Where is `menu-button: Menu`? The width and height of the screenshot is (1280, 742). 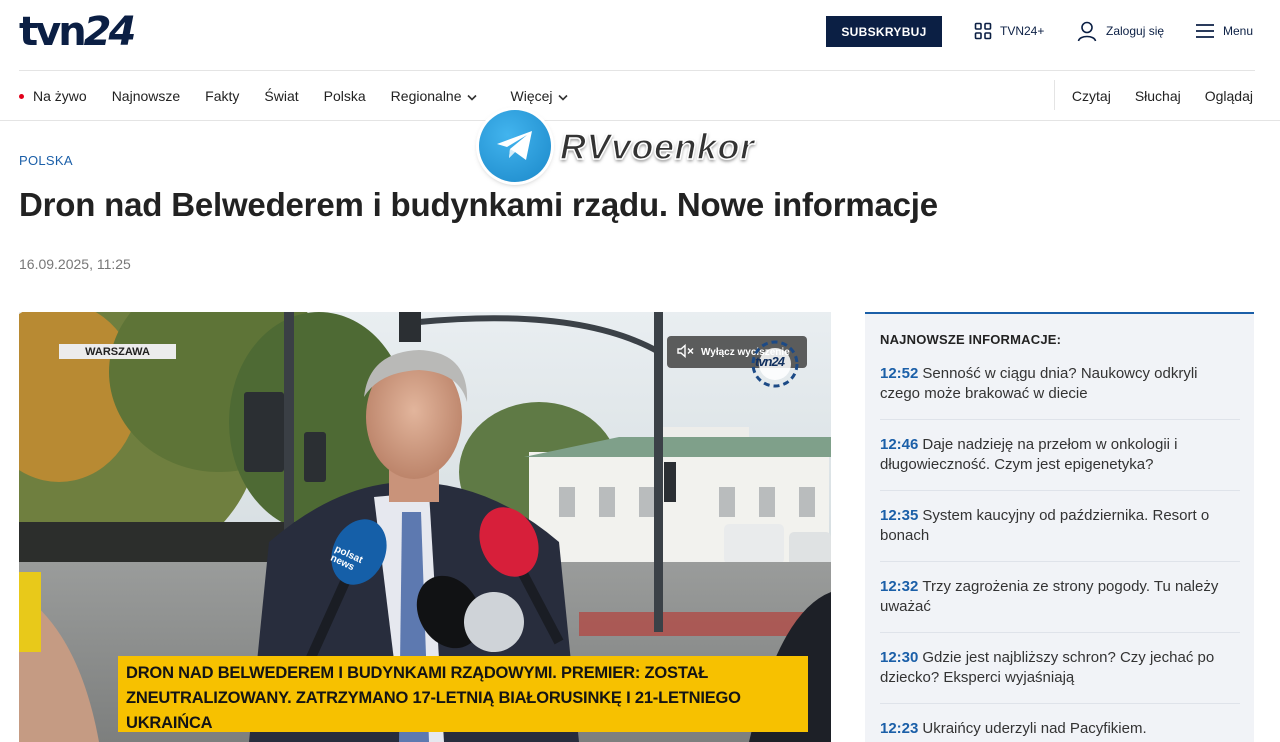
menu-button: Menu is located at coordinates (1224, 31).